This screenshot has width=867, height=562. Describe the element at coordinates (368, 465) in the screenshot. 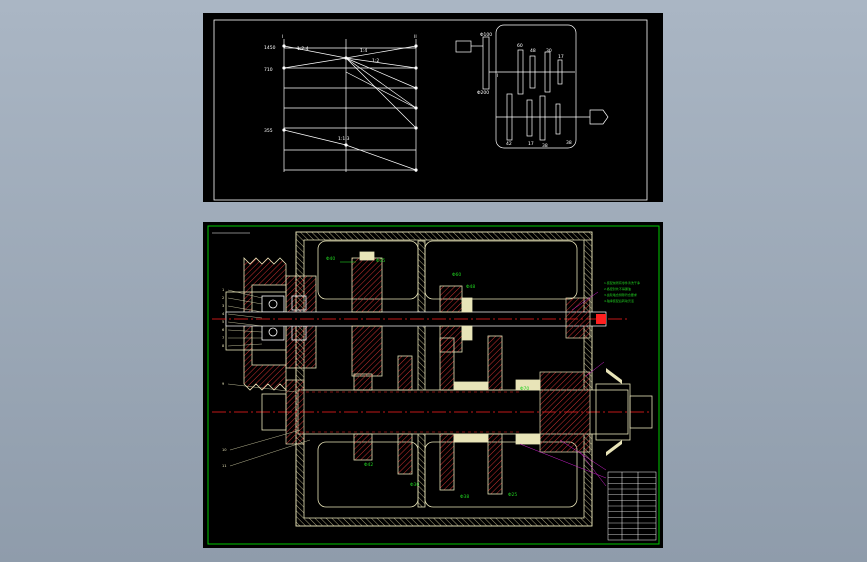

I see `dimension-callout: Φ42` at that location.